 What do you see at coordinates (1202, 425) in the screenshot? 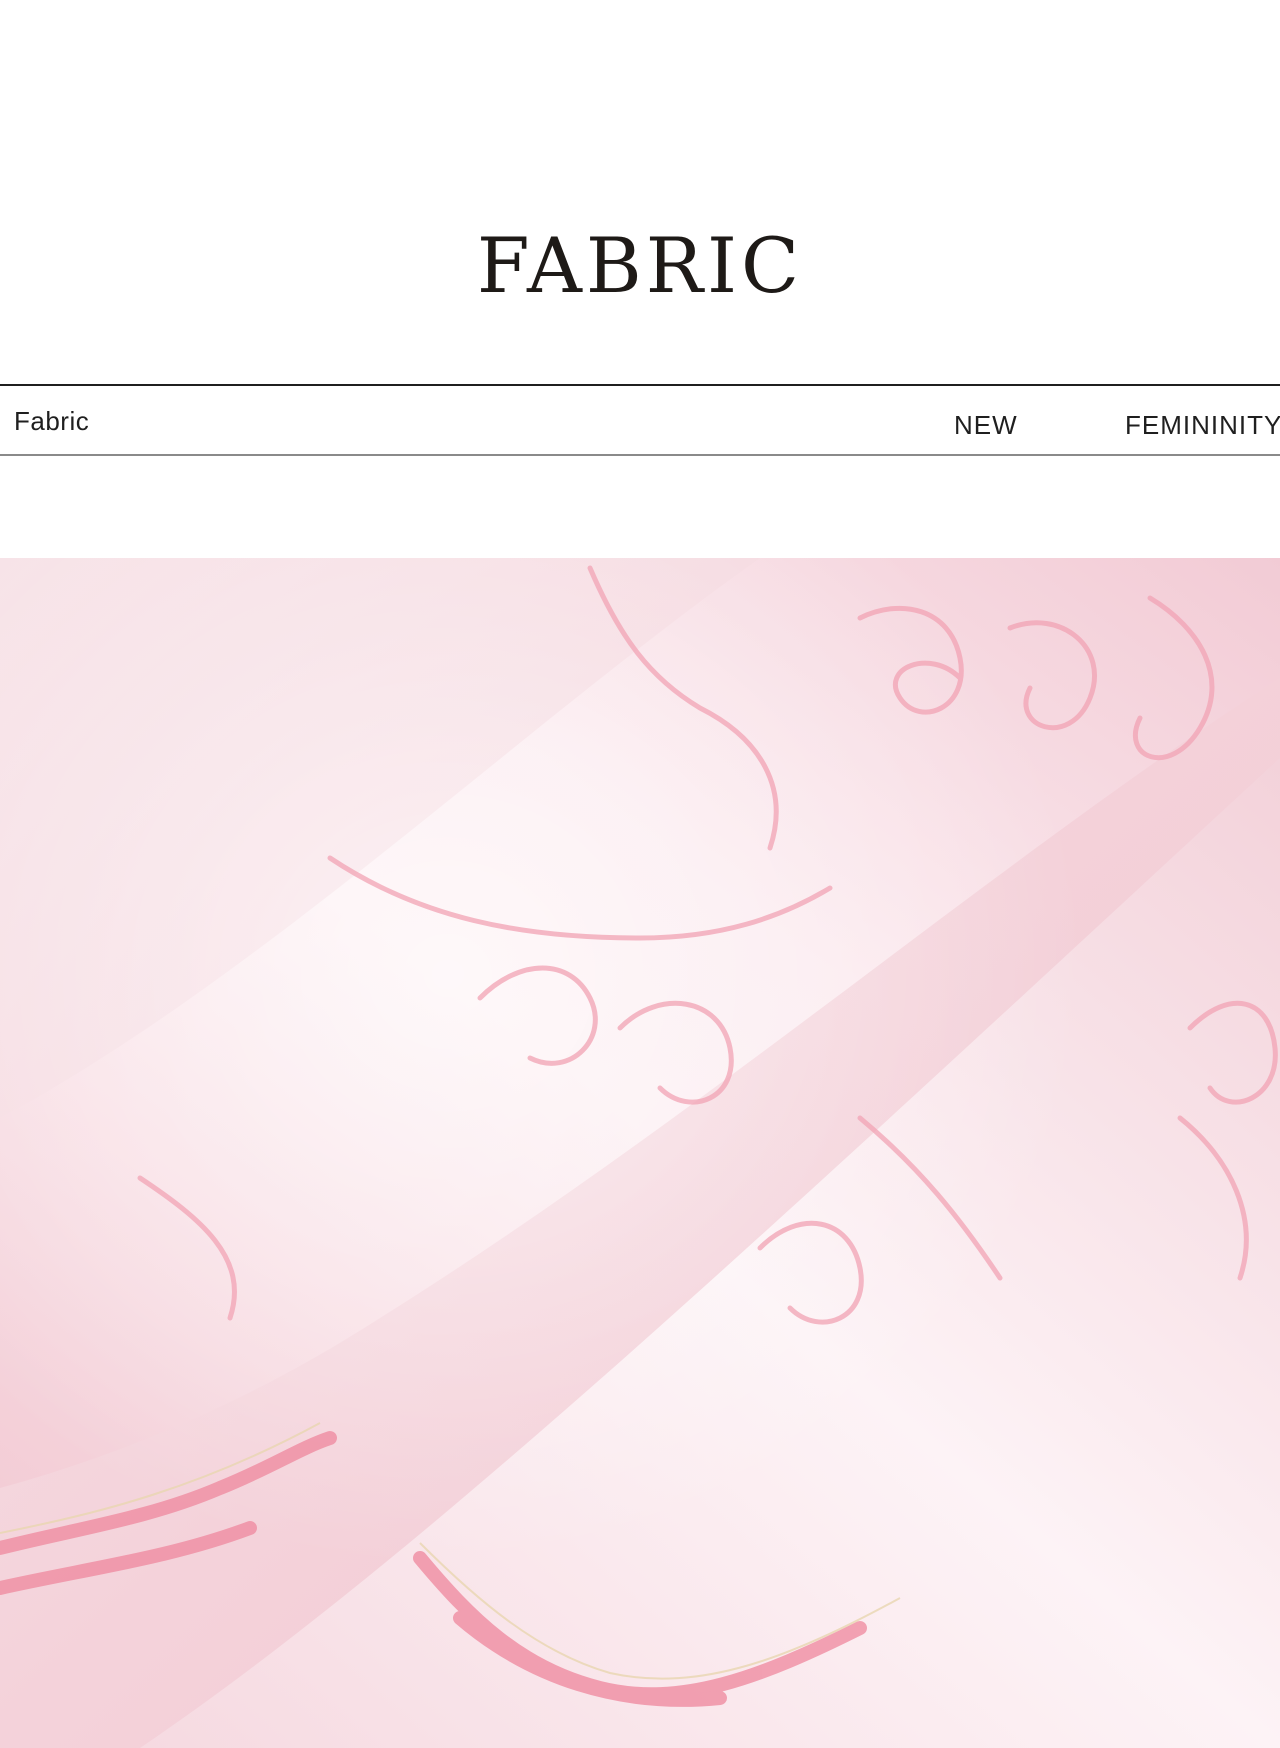
I see `tag-femininity: FEMININITY` at bounding box center [1202, 425].